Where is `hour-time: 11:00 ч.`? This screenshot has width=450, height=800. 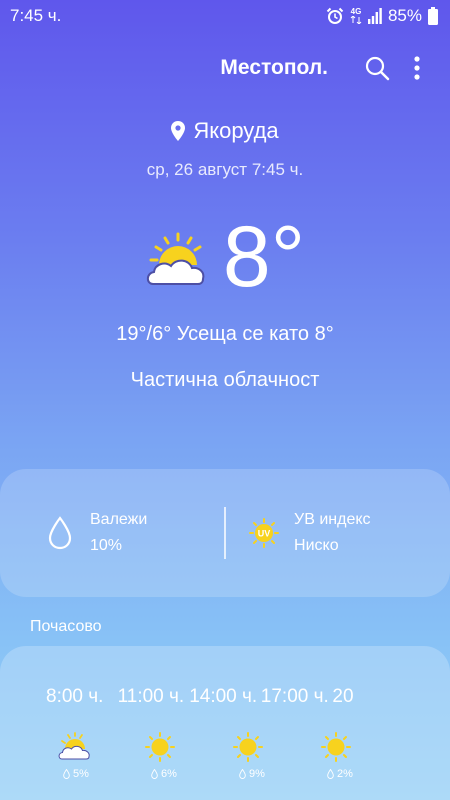
hour-time: 11:00 ч. is located at coordinates (151, 696).